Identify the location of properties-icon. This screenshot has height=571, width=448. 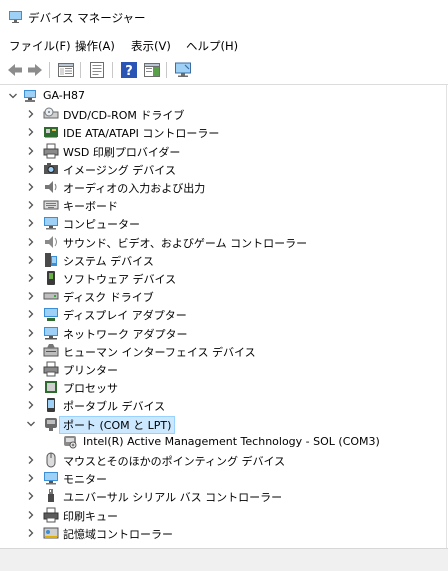
(97, 70).